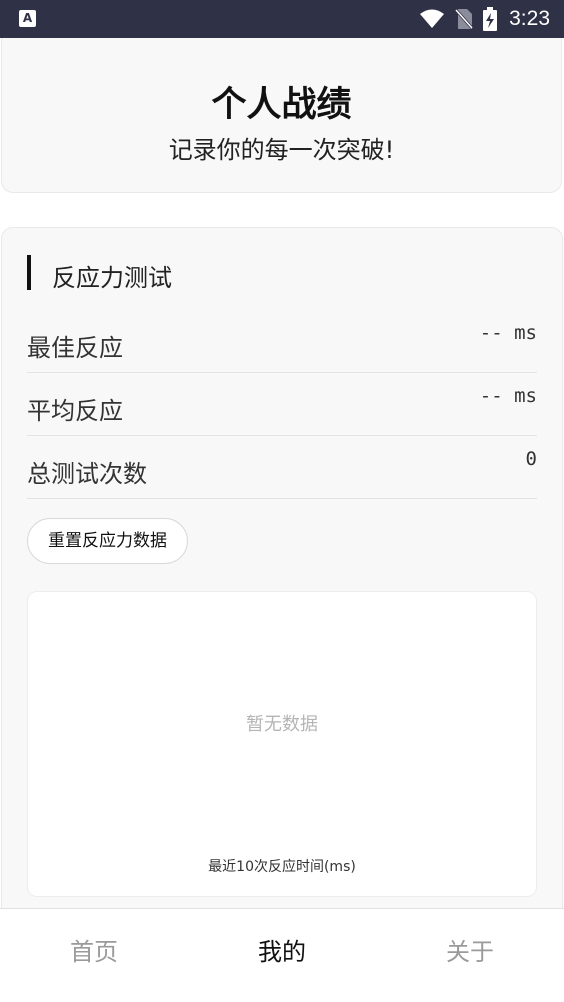  Describe the element at coordinates (29, 272) in the screenshot. I see `section-accent-bar` at that location.